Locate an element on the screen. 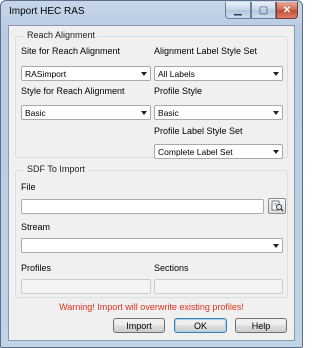 The height and width of the screenshot is (348, 320). maximize-icon: ▢ is located at coordinates (263, 10).